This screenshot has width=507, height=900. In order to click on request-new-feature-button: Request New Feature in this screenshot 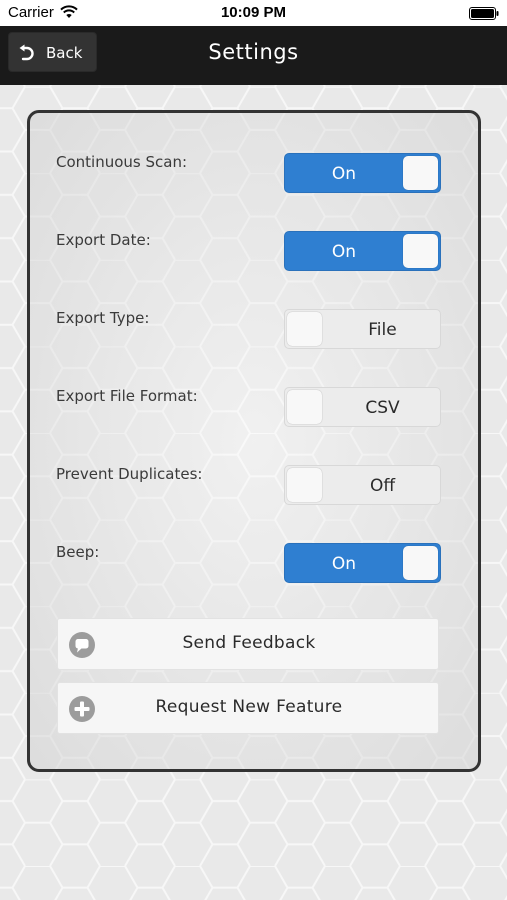, I will do `click(248, 708)`.